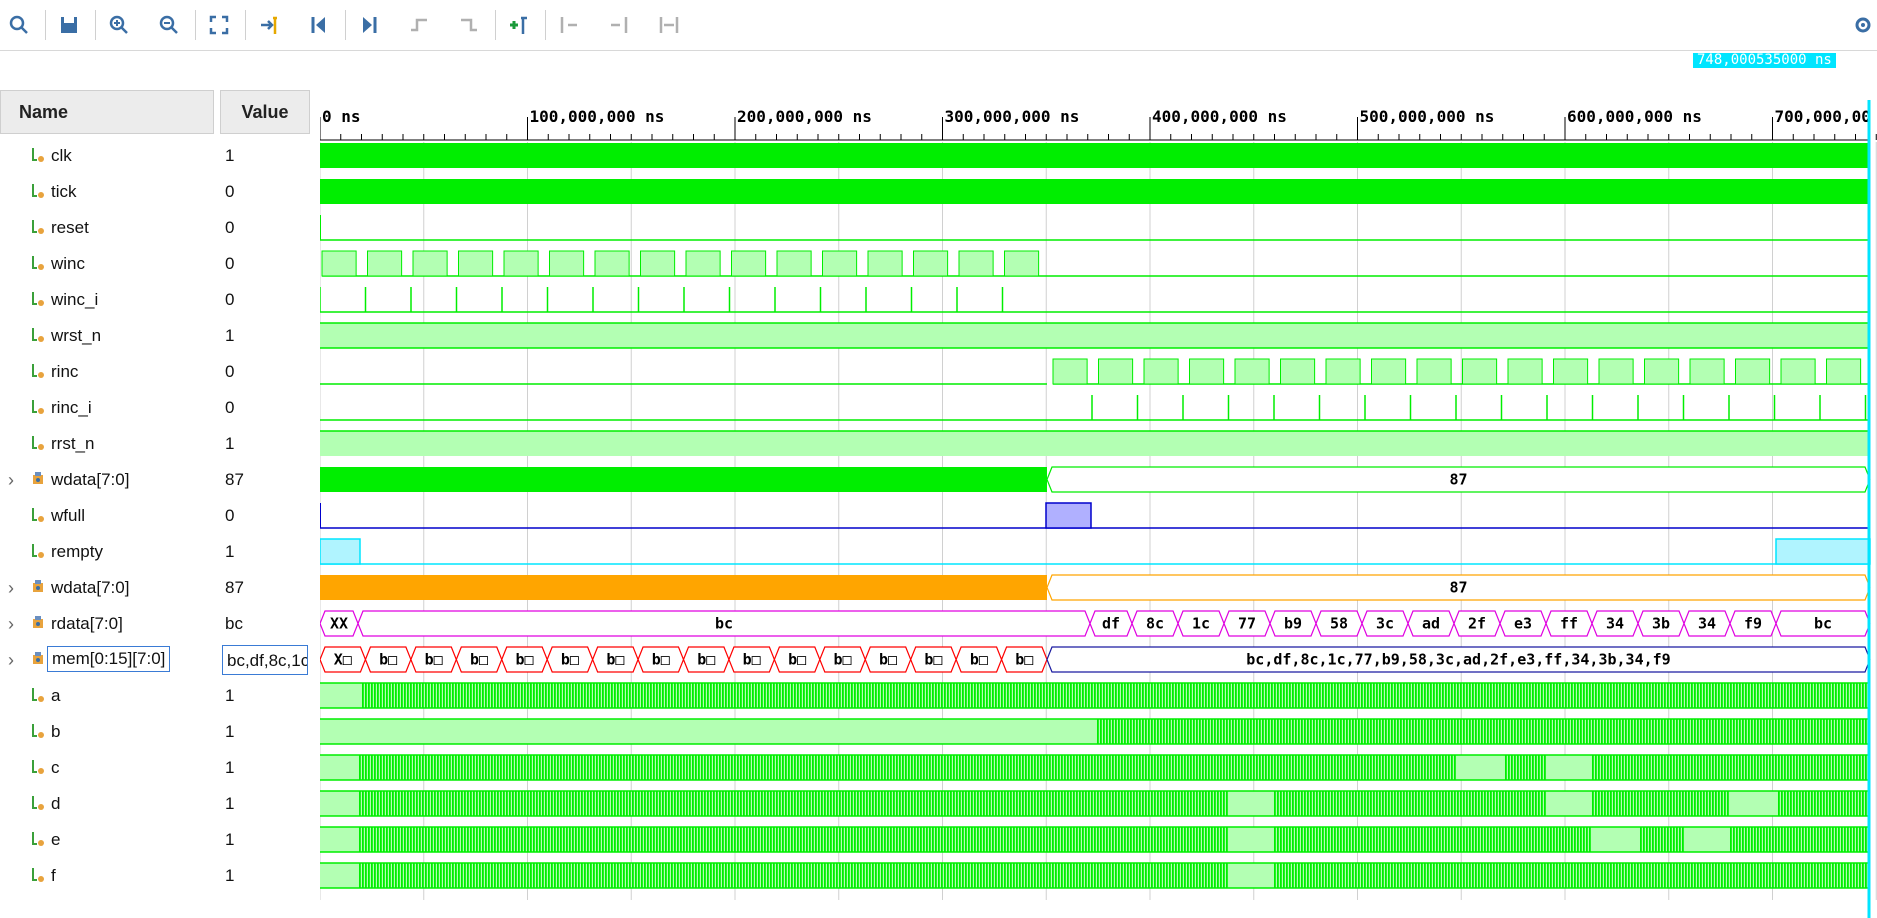  Describe the element at coordinates (107, 732) in the screenshot. I see `signal-row-b: b` at that location.